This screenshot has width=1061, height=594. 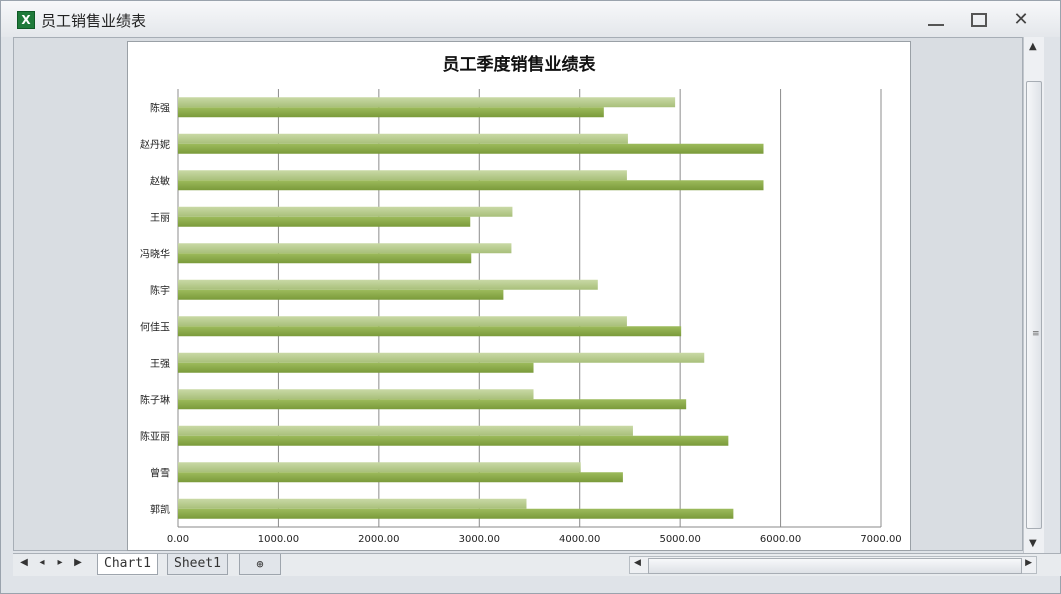 What do you see at coordinates (160, 364) in the screenshot?
I see `y-tick-label: 王强` at bounding box center [160, 364].